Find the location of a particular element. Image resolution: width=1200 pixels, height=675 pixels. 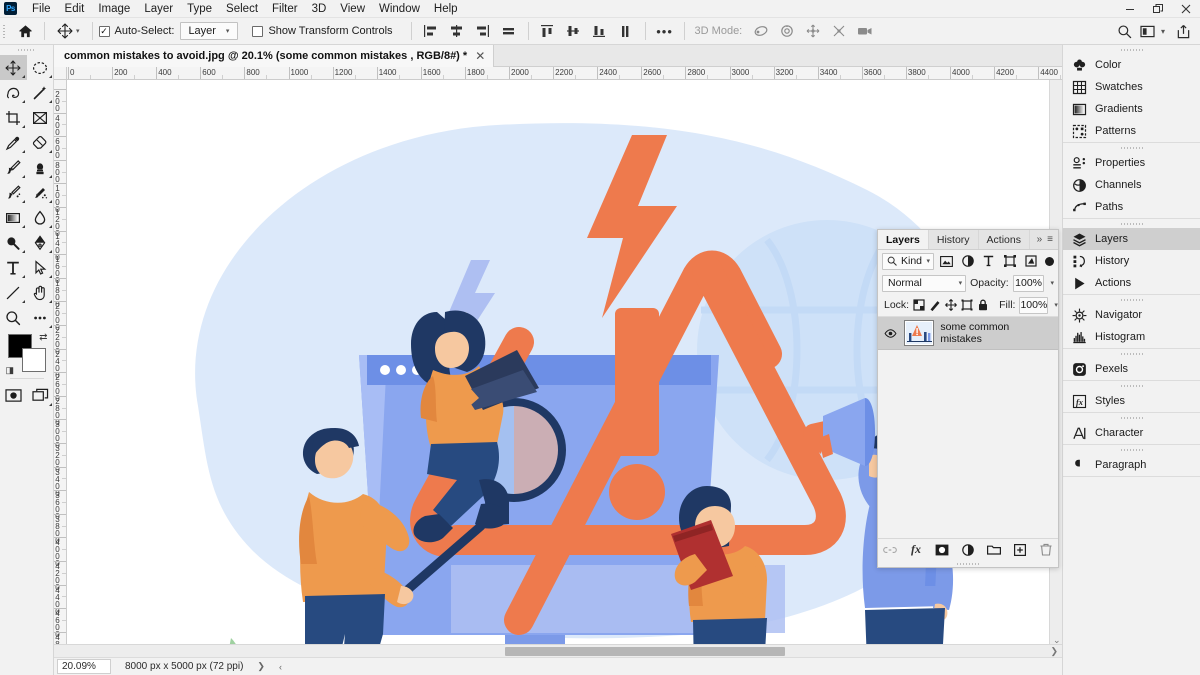

layer-style-fx-icon: fx is located at coordinates (916, 549).